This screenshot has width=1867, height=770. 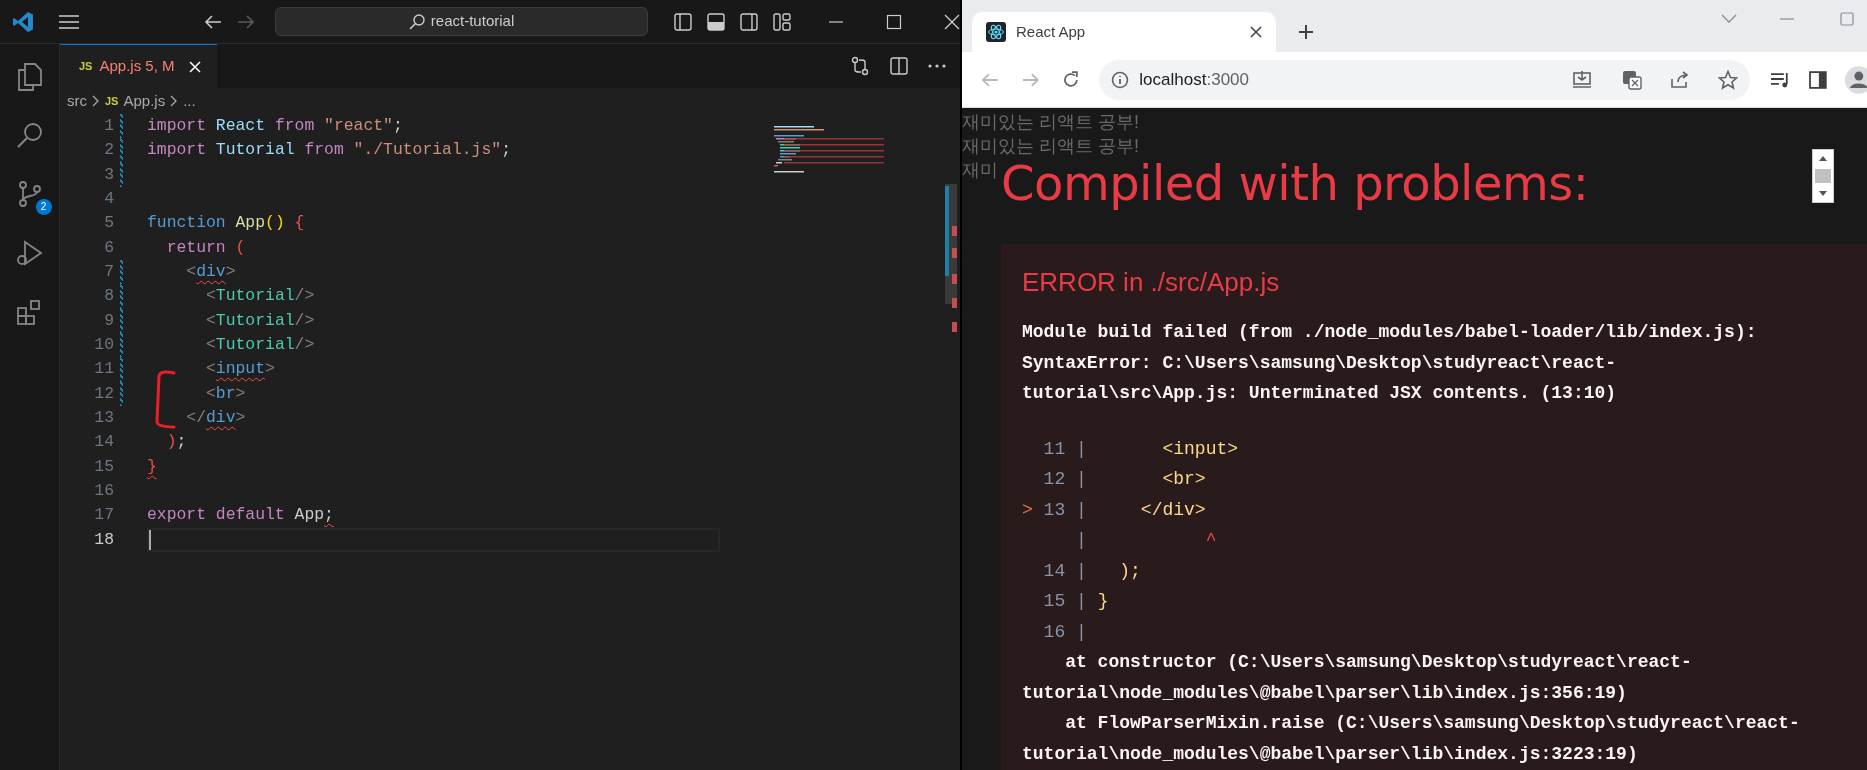 What do you see at coordinates (108, 223) in the screenshot?
I see `line-number: 5` at bounding box center [108, 223].